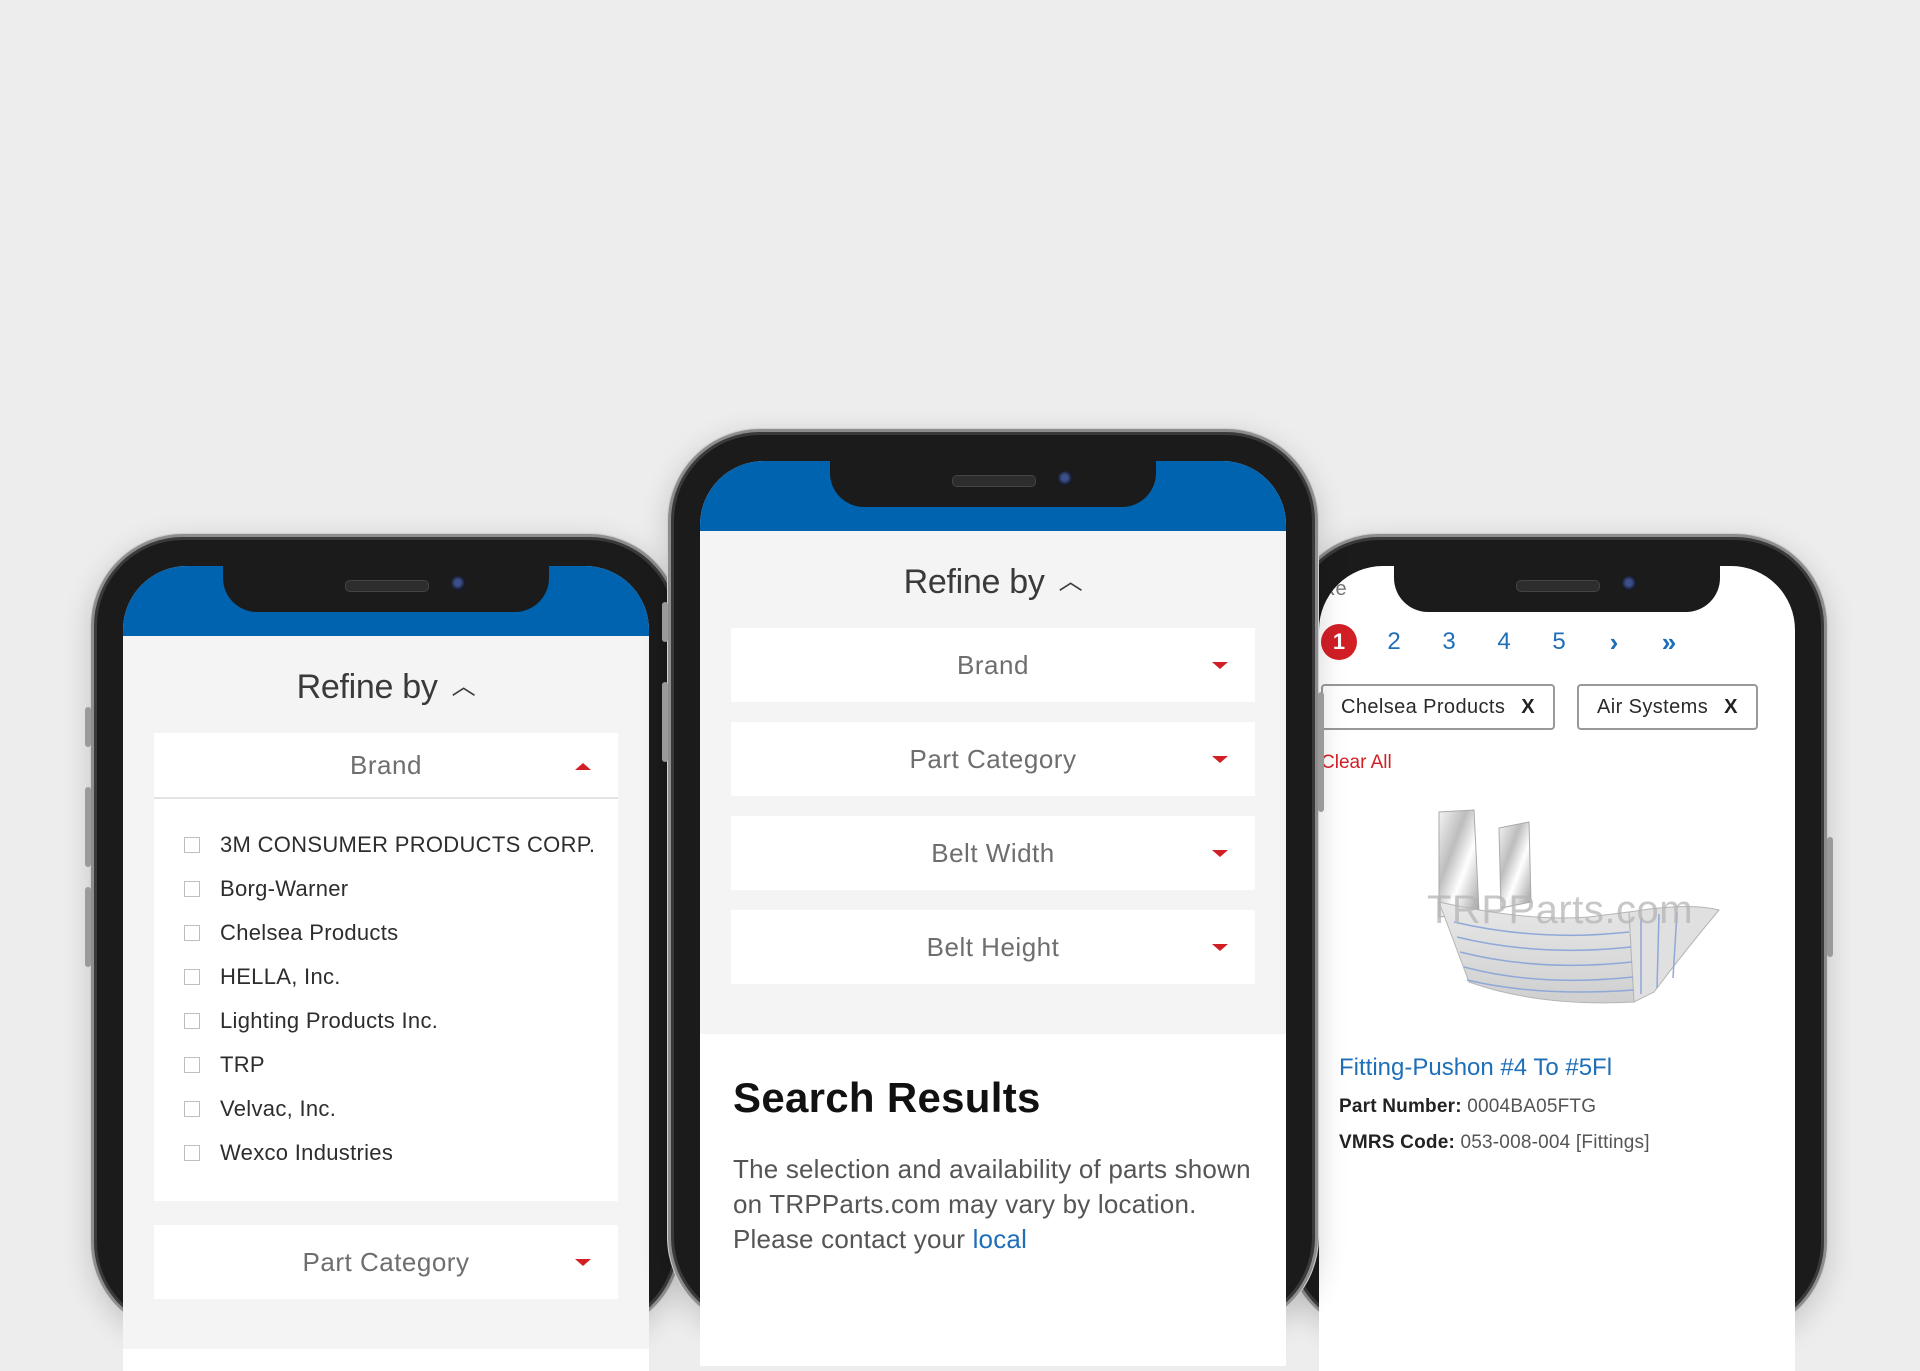  What do you see at coordinates (1397, 1142) in the screenshot?
I see `vmrs-code-label: VMRS Code:` at bounding box center [1397, 1142].